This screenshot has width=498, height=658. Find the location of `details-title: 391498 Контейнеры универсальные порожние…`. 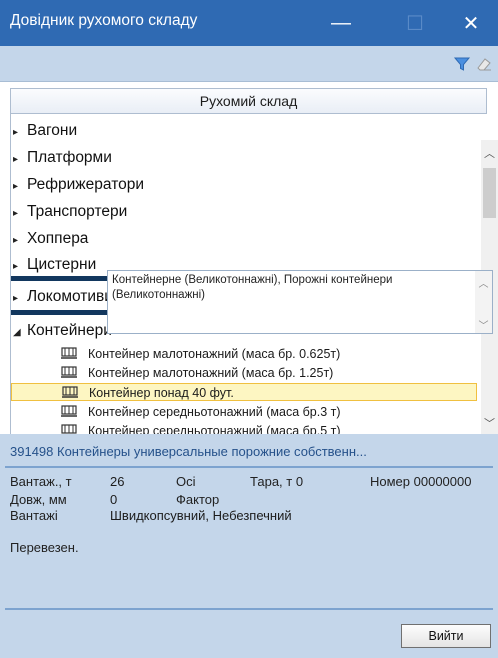

details-title: 391498 Контейнеры универсальные порожние… is located at coordinates (188, 451).